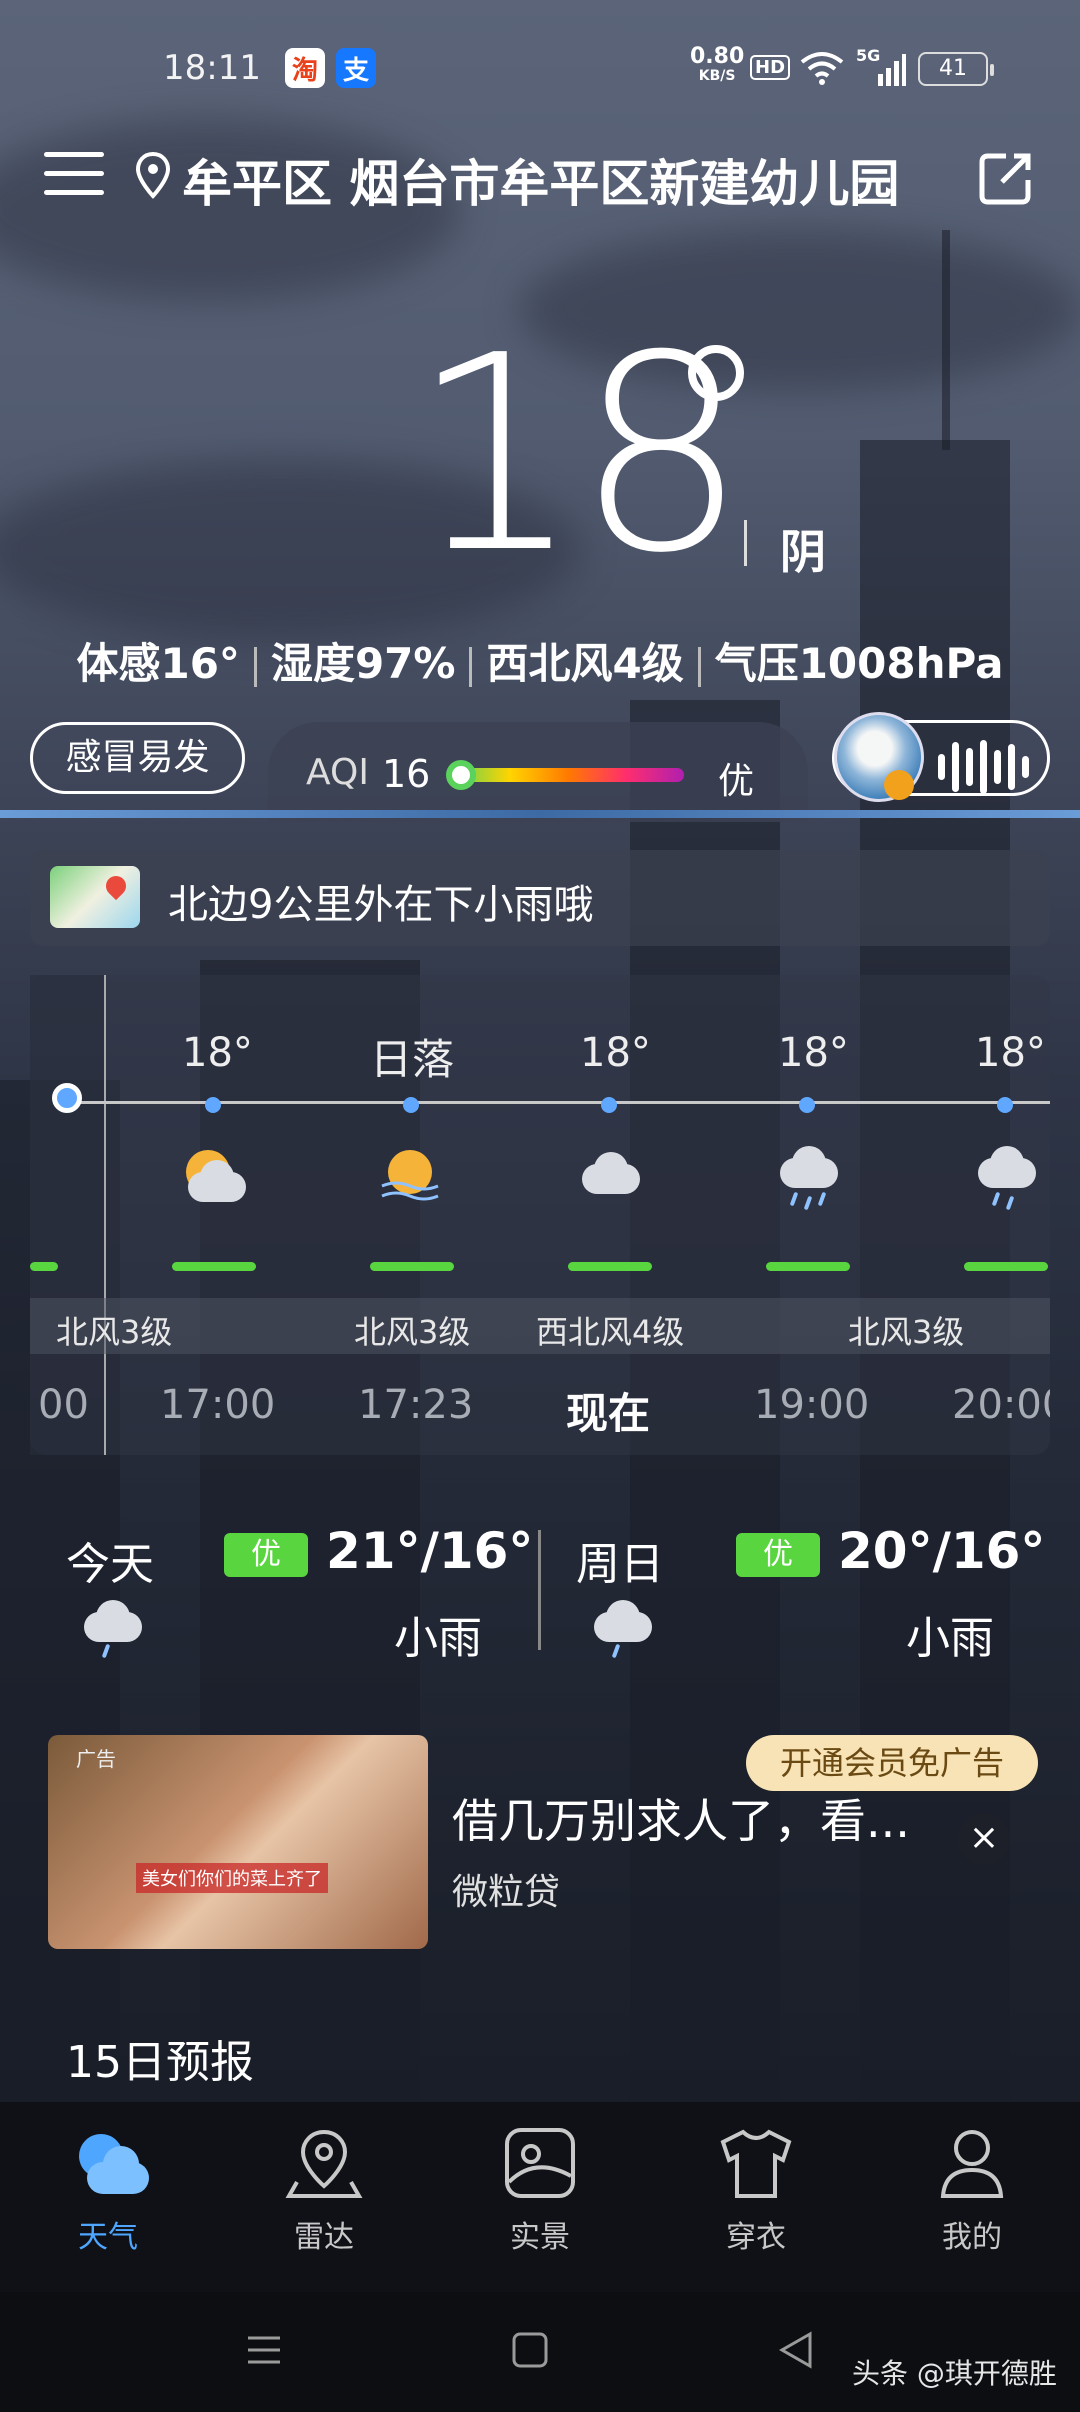 The image size is (1080, 2412). Describe the element at coordinates (264, 2350) in the screenshot. I see `recent-apps-icon` at that location.